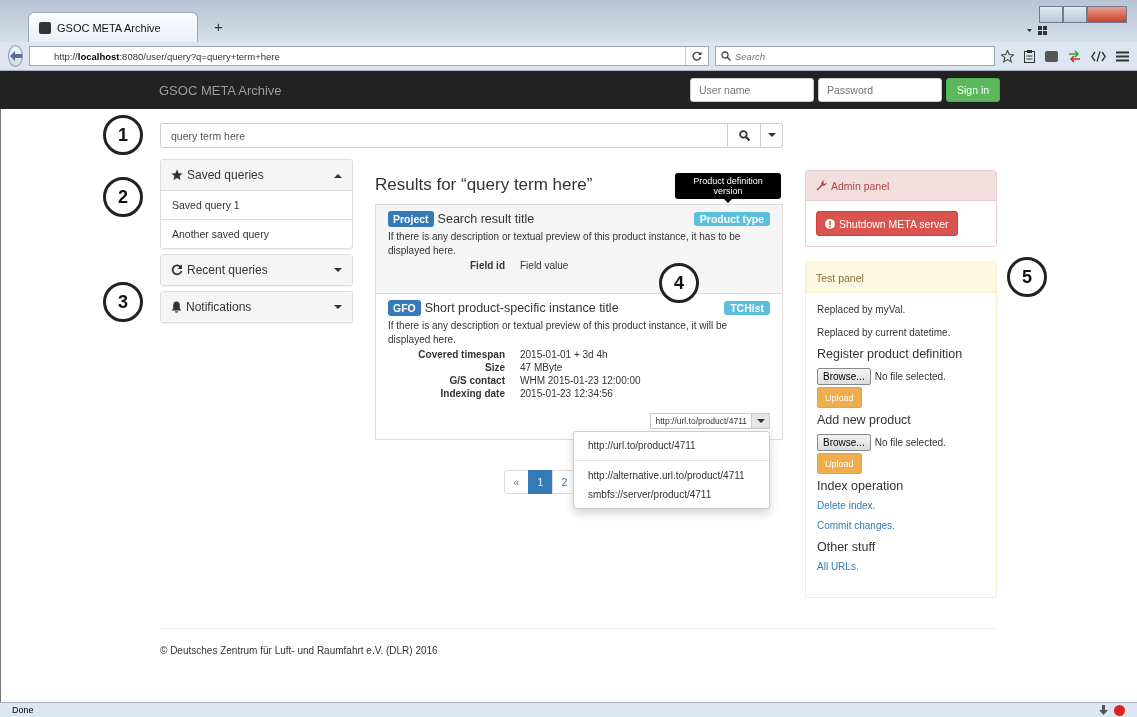 The height and width of the screenshot is (717, 1137). What do you see at coordinates (1083, 14) in the screenshot?
I see `window-controls` at bounding box center [1083, 14].